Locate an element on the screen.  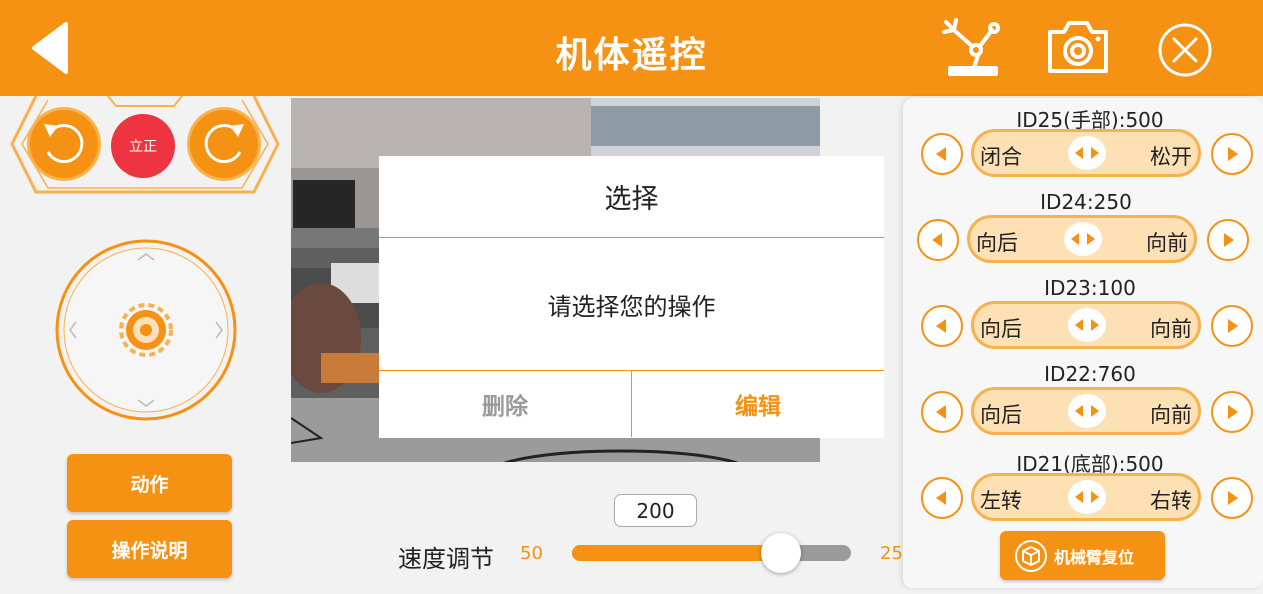
servo-row-id25: ID25(手部):500 闭合 松开 is located at coordinates (1085, 141).